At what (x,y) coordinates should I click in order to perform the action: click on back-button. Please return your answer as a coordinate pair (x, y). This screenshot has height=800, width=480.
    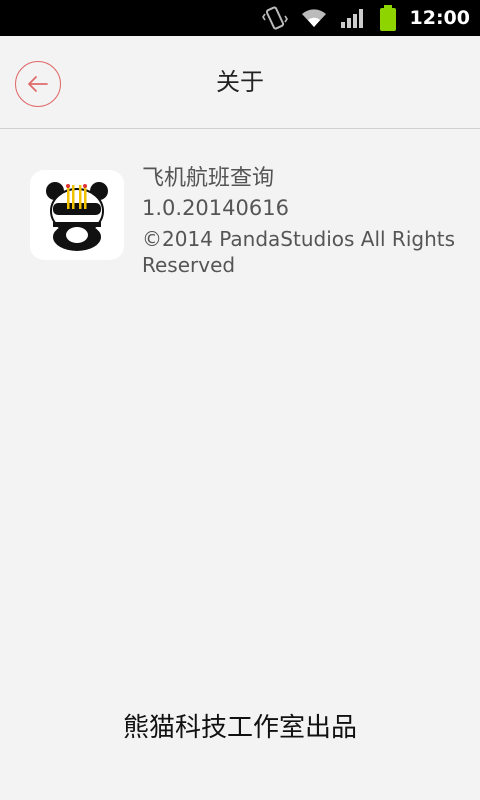
    Looking at the image, I should click on (38, 84).